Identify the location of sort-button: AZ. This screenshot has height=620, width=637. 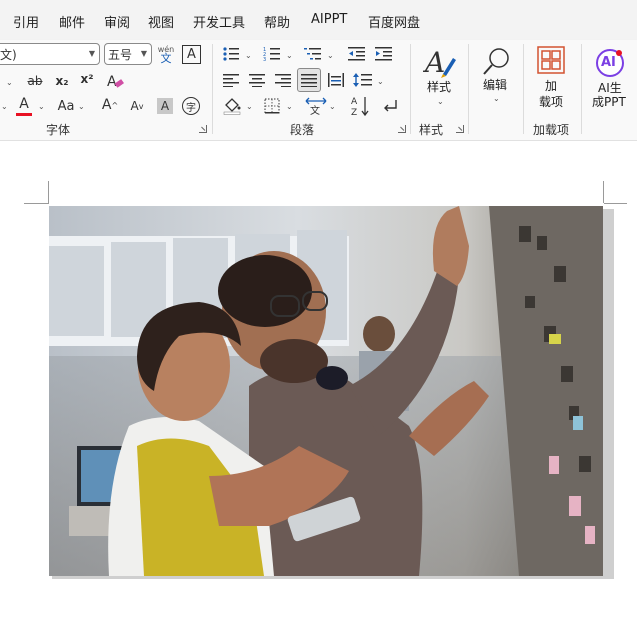
(361, 106).